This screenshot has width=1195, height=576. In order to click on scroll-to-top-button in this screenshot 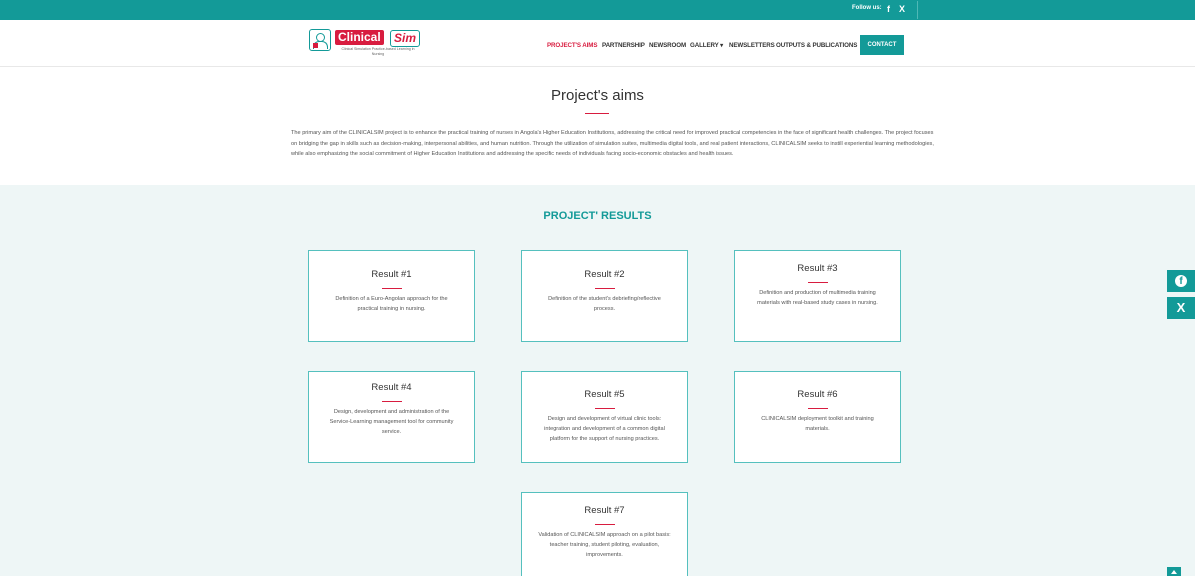, I will do `click(1174, 571)`.